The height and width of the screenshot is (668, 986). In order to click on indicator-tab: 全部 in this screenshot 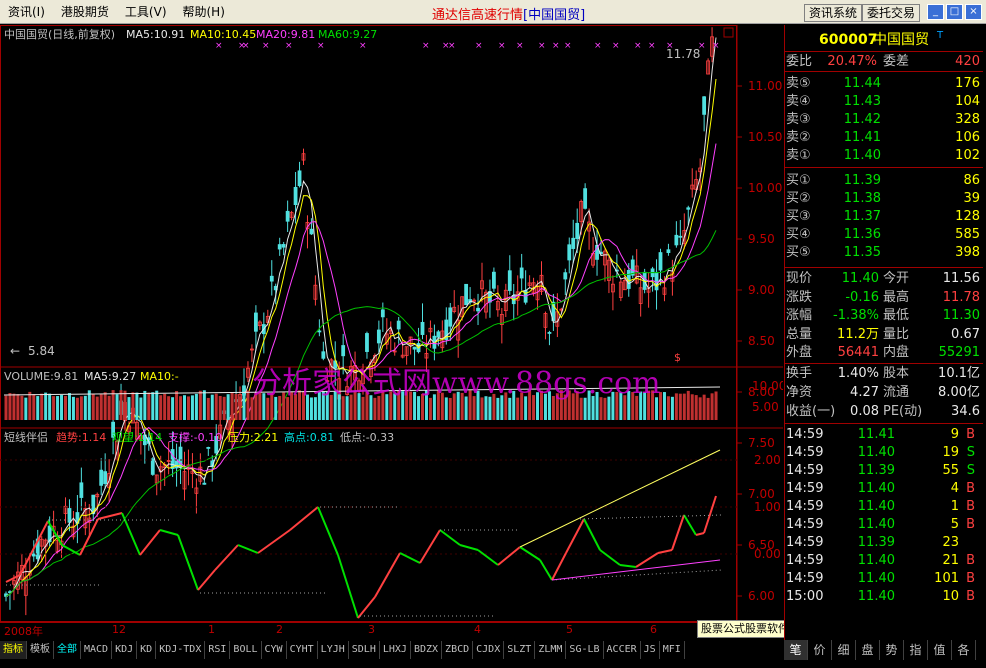, I will do `click(67, 650)`.